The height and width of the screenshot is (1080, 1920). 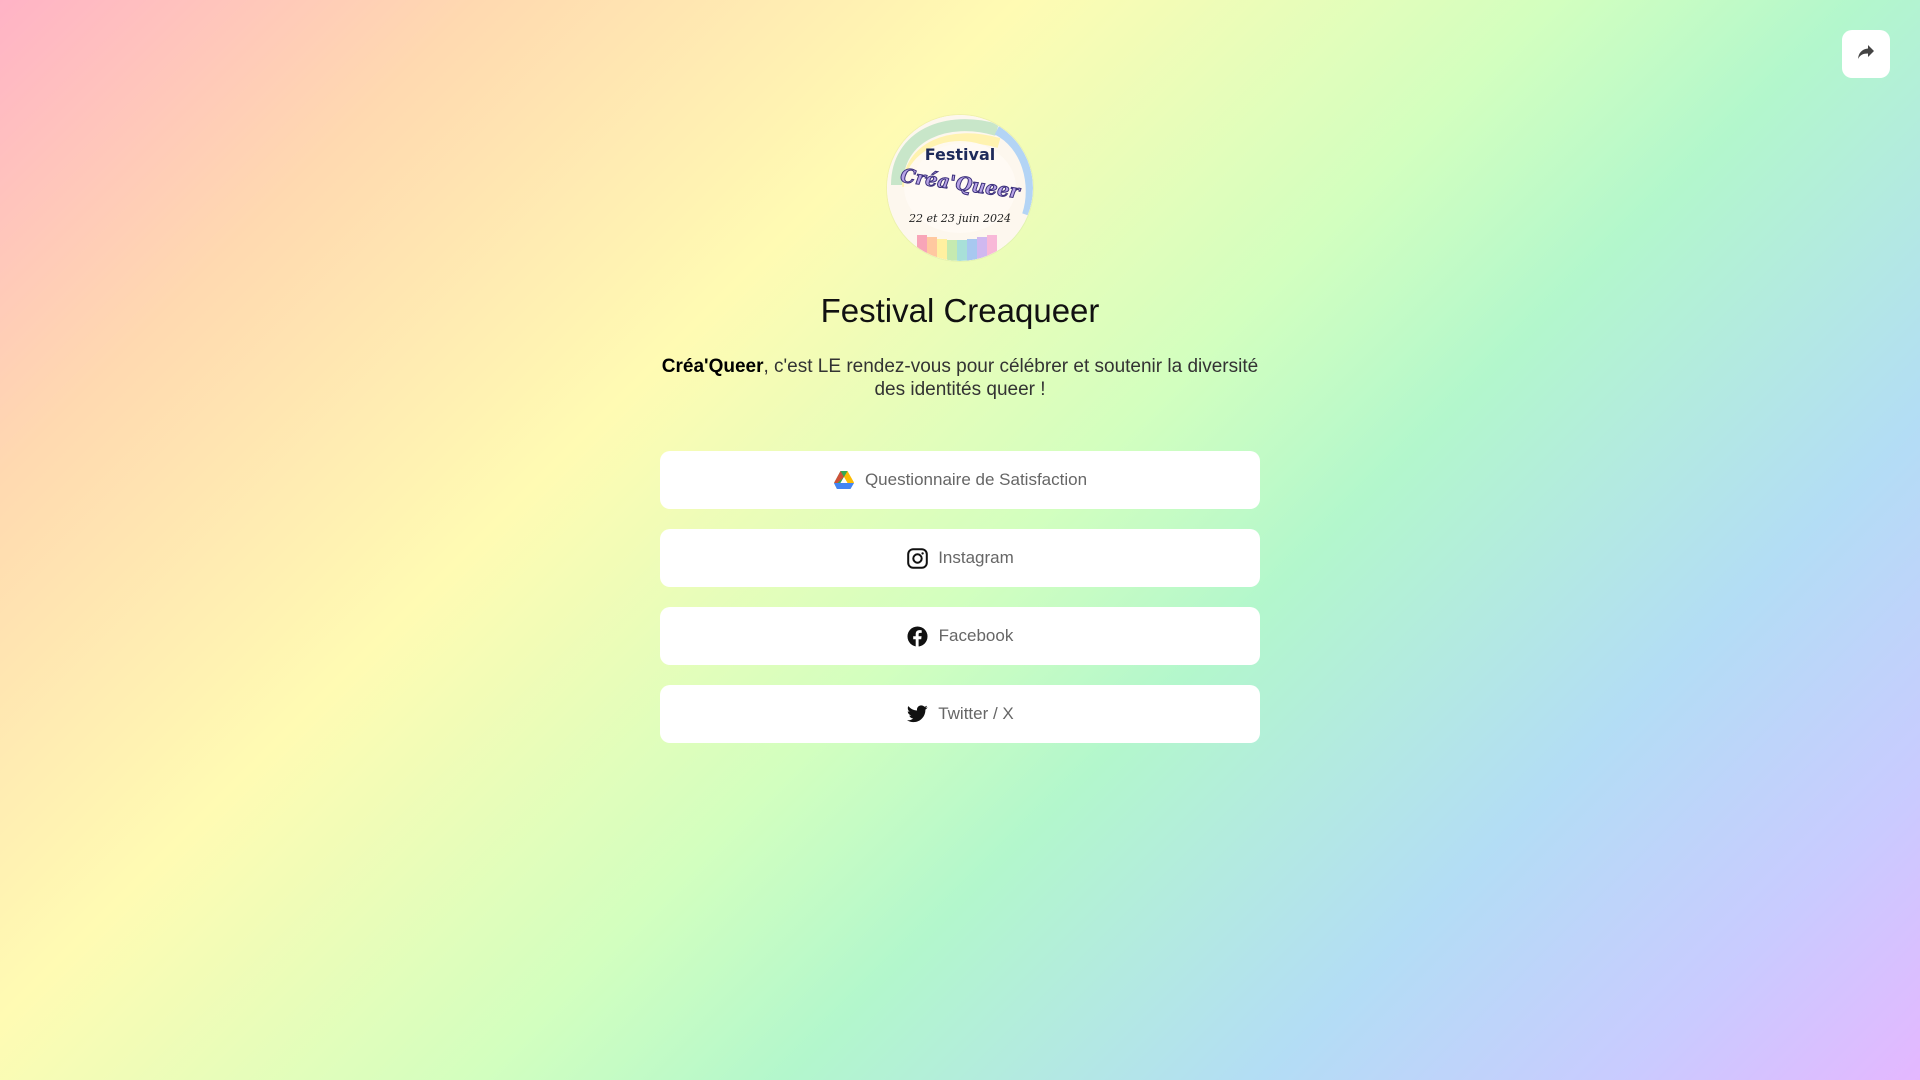 I want to click on link-questionnaire-button: Questionnaire de Satisfaction, so click(x=960, y=480).